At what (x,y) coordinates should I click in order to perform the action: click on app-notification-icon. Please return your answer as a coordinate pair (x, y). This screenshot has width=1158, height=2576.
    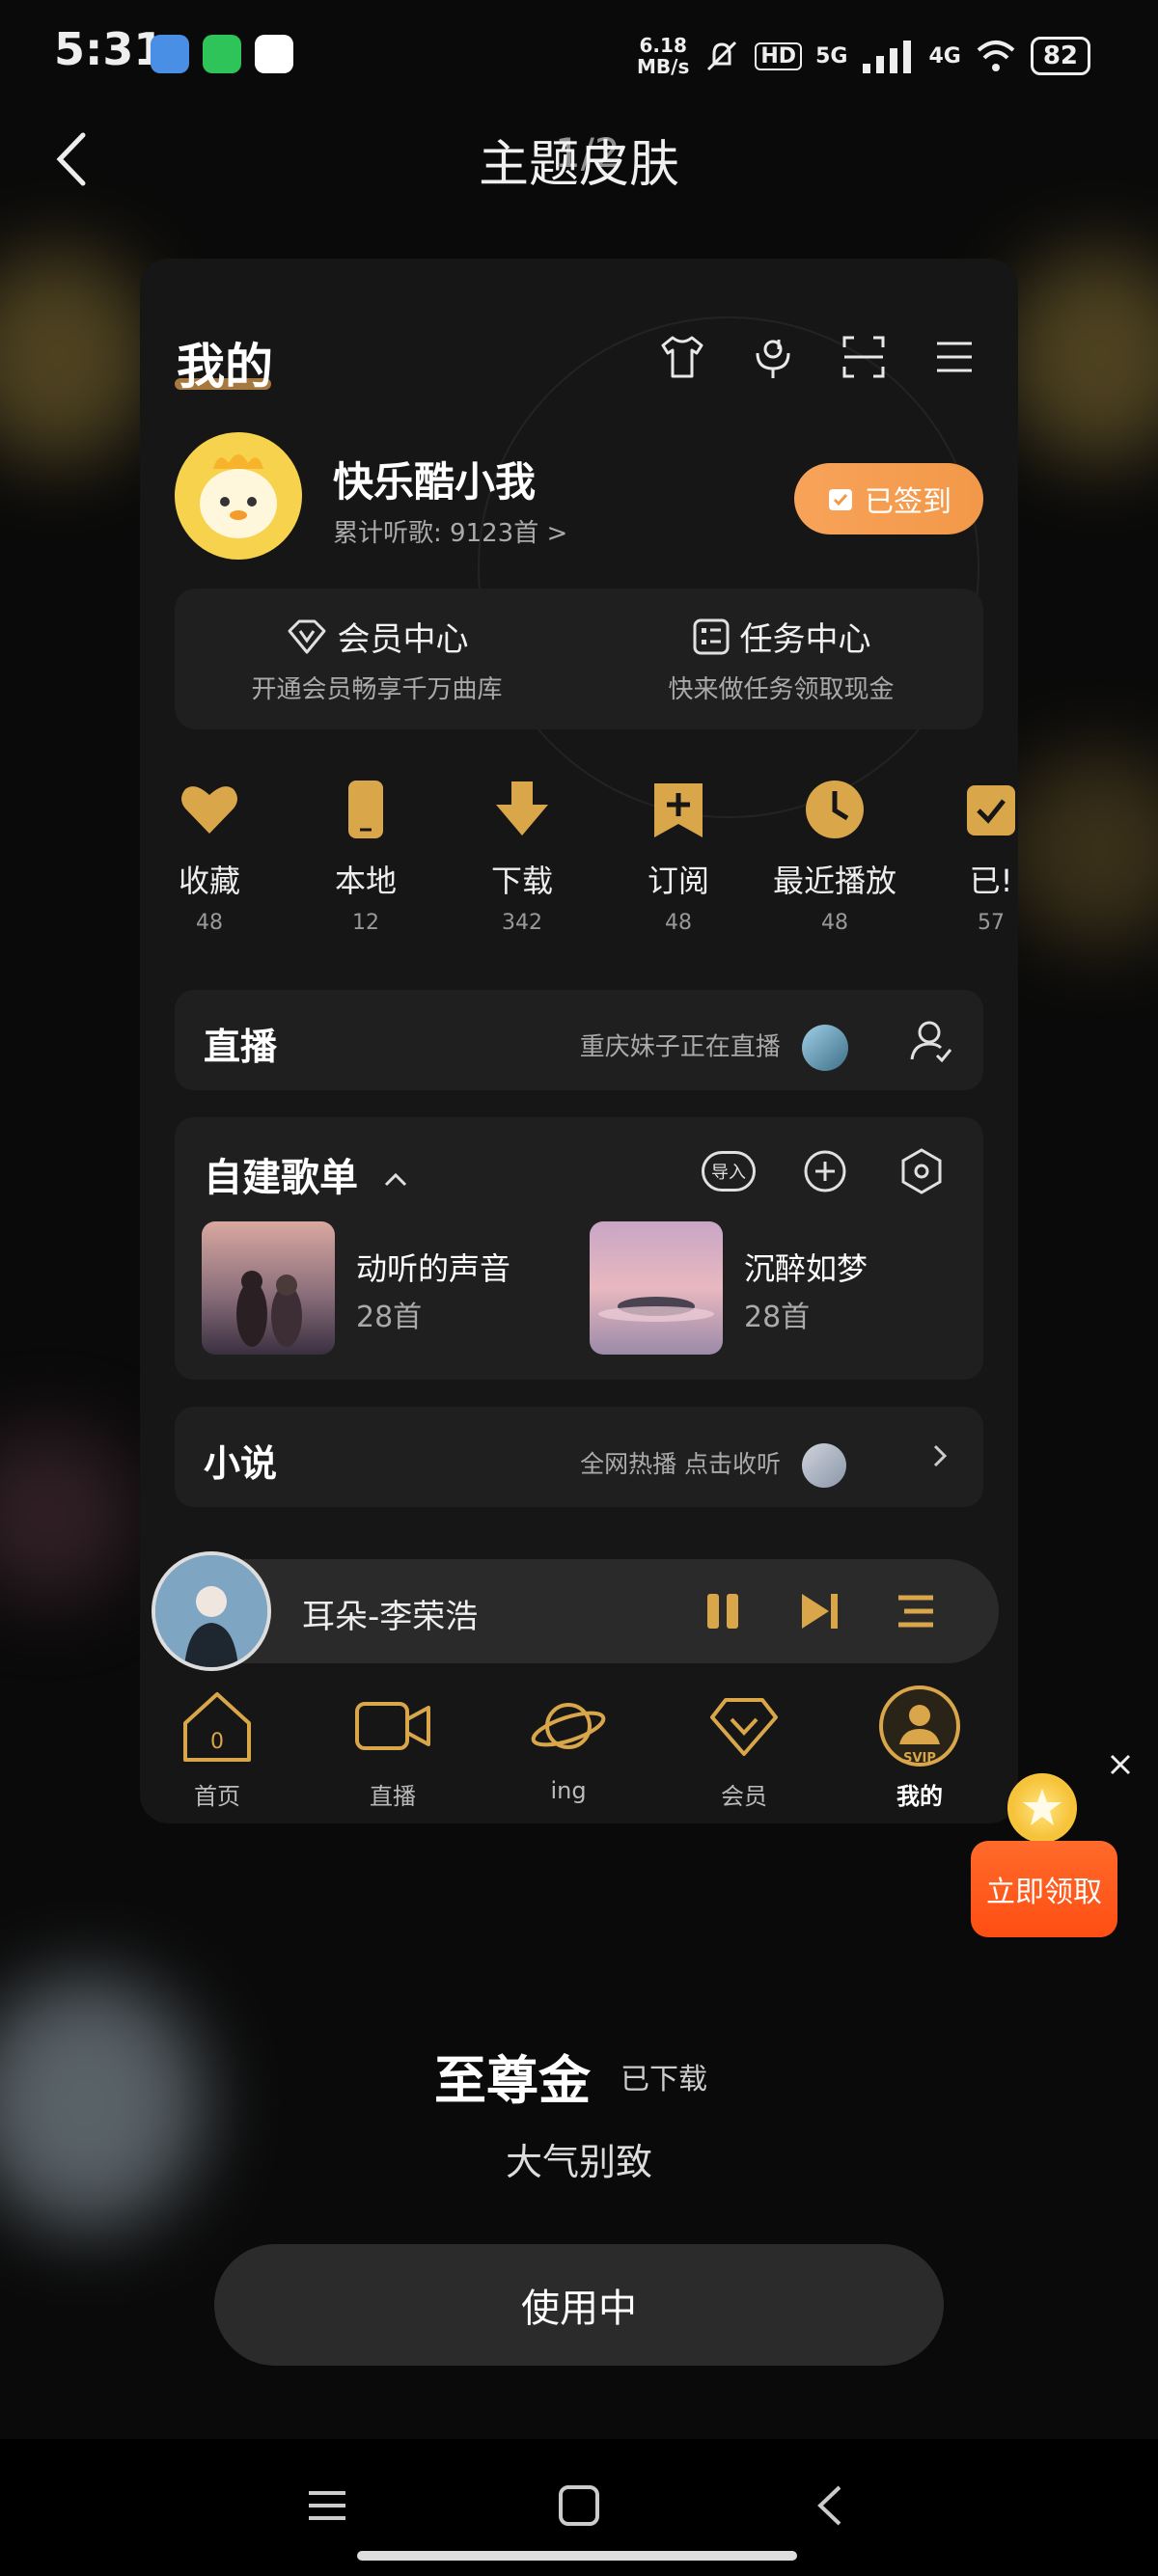
    Looking at the image, I should click on (222, 54).